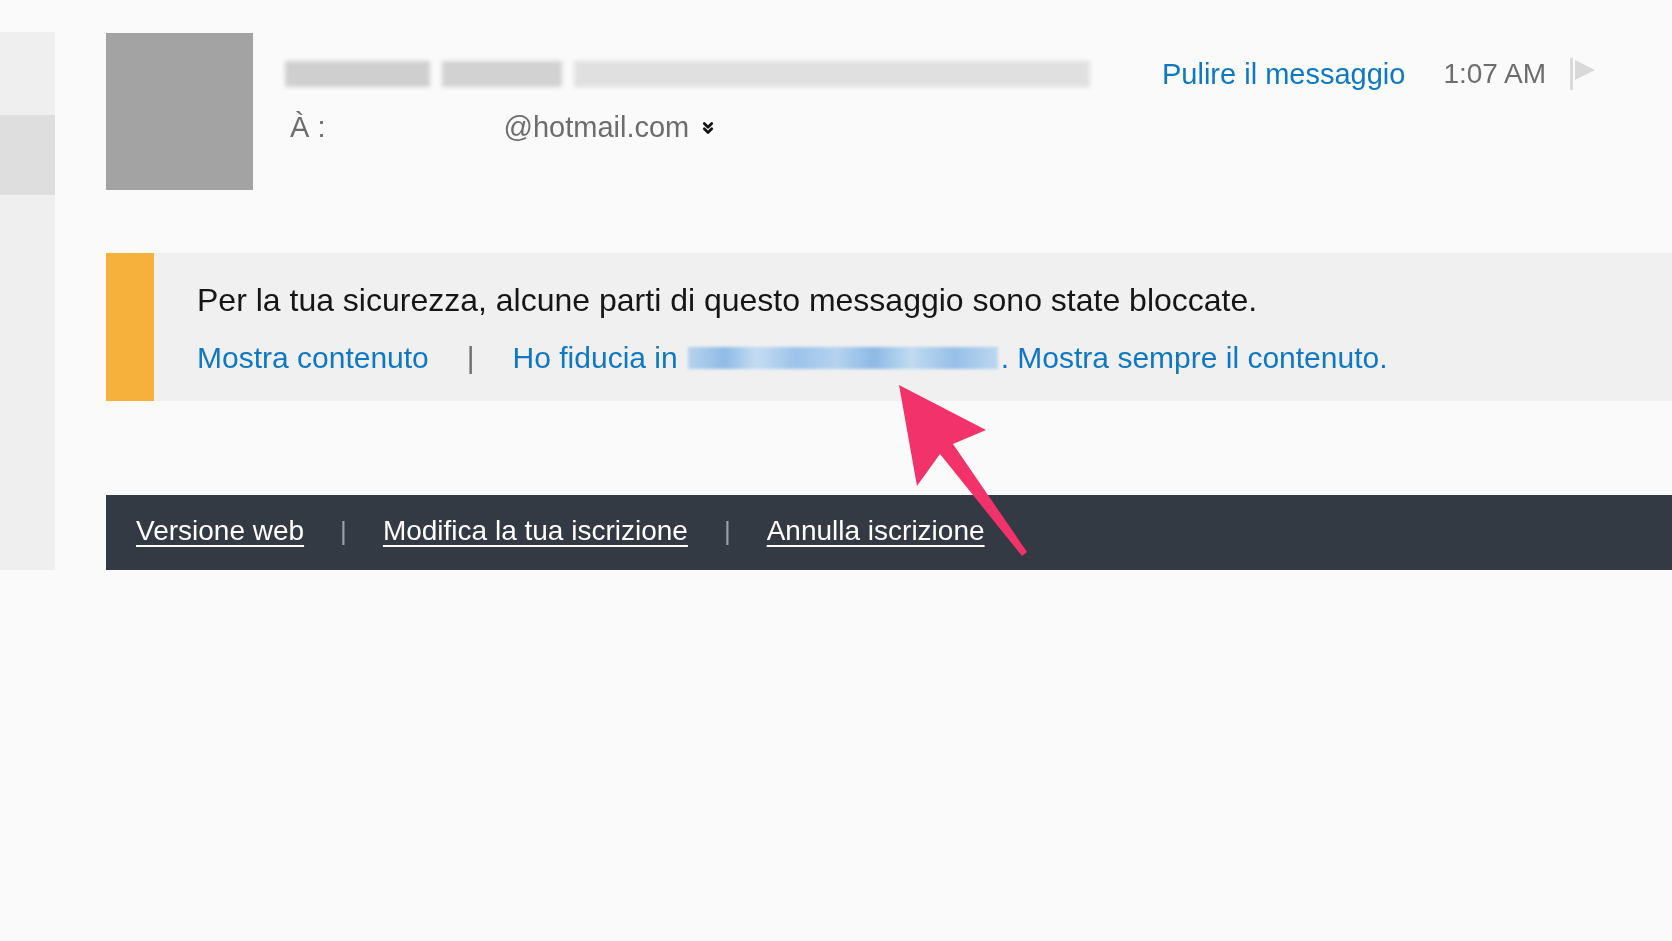  What do you see at coordinates (1194, 358) in the screenshot?
I see `notice-link: . Mostra sempre il contenuto.` at bounding box center [1194, 358].